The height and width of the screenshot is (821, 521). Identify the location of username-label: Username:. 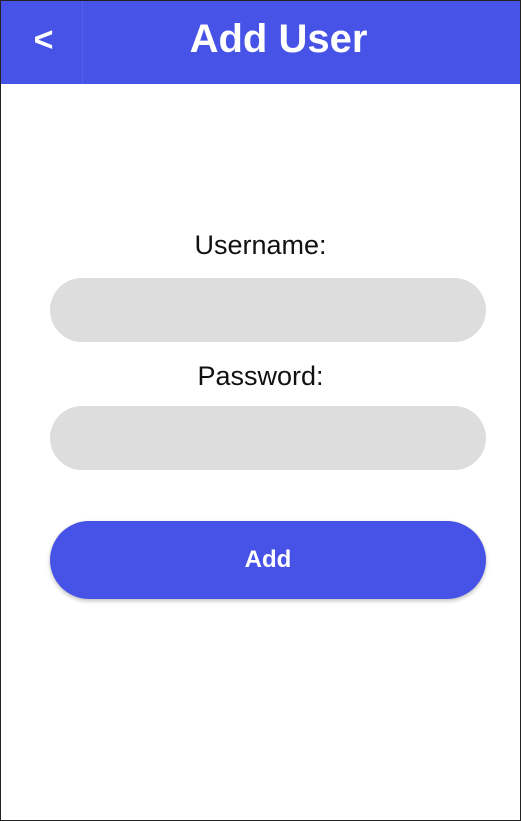
(260, 245).